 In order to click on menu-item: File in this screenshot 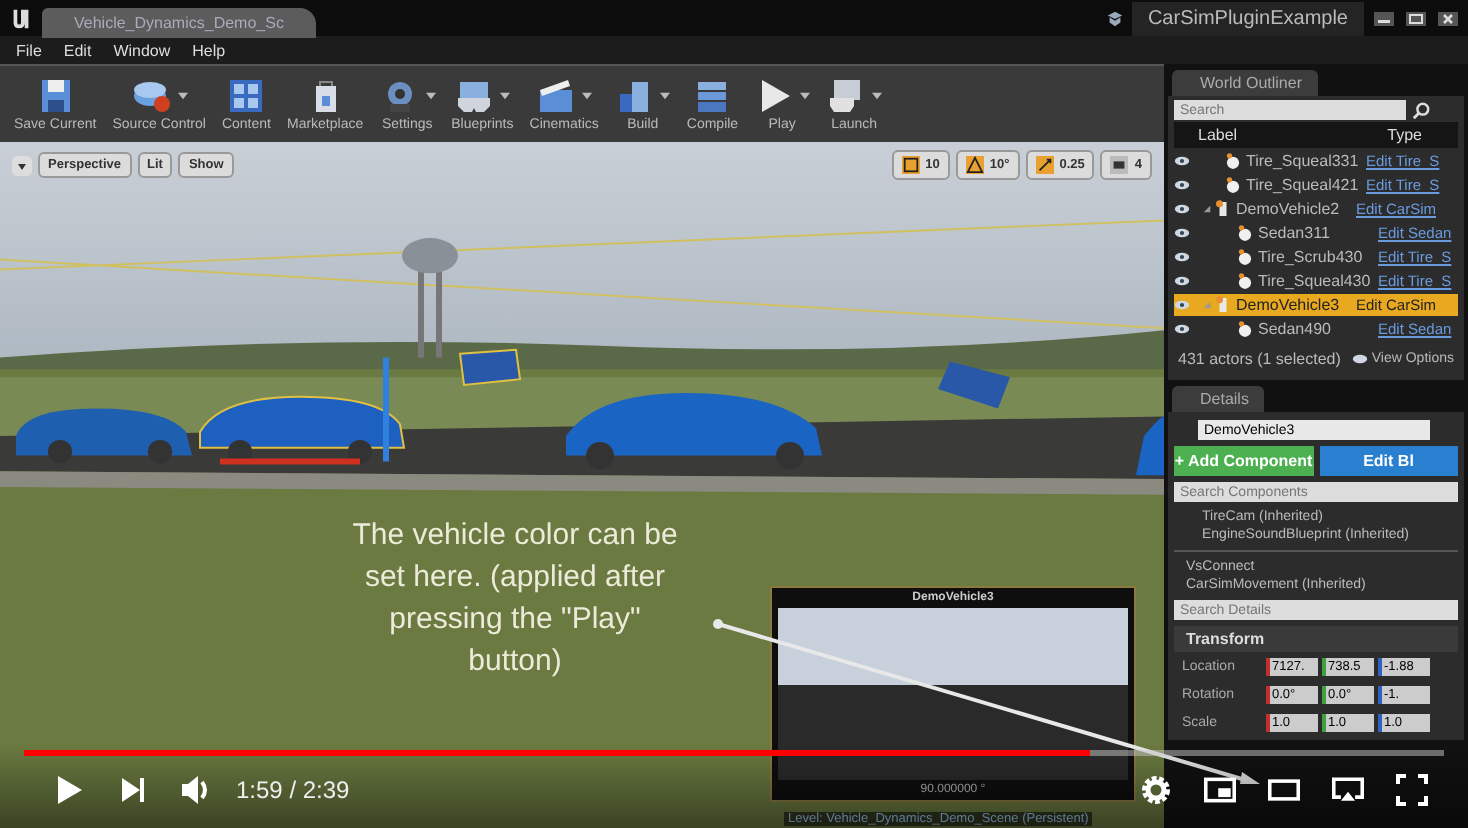, I will do `click(29, 50)`.